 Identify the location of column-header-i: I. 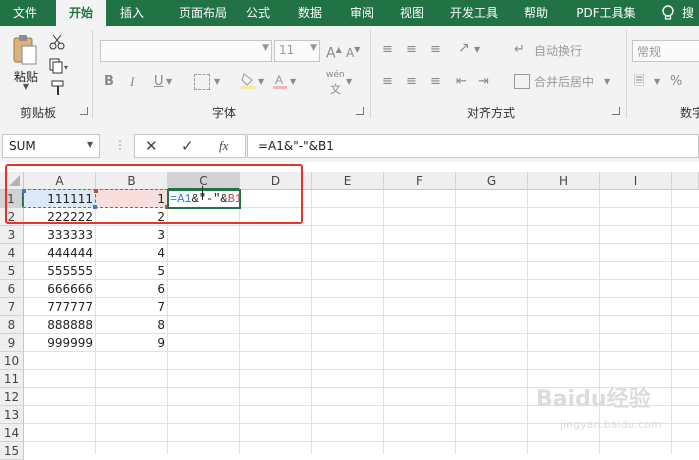
(636, 181).